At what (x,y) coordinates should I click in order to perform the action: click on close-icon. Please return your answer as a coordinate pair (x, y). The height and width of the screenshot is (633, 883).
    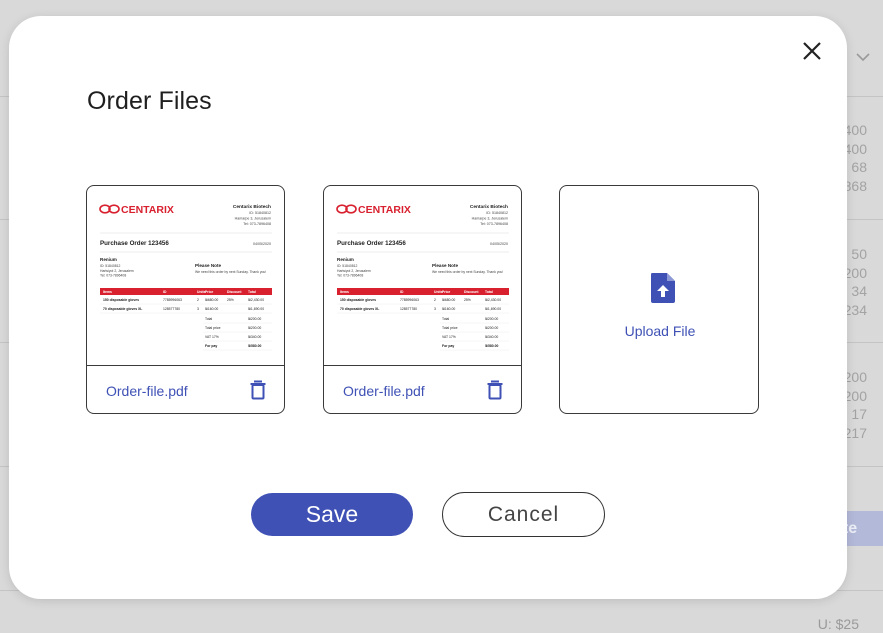
    Looking at the image, I should click on (812, 51).